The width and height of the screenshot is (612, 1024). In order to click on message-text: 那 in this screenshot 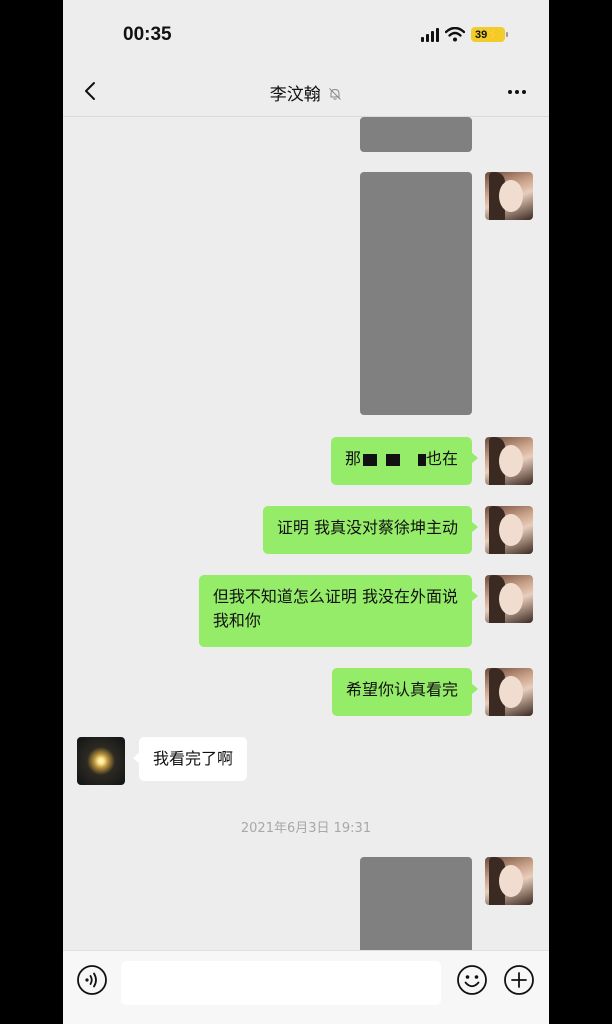, I will do `click(352, 458)`.